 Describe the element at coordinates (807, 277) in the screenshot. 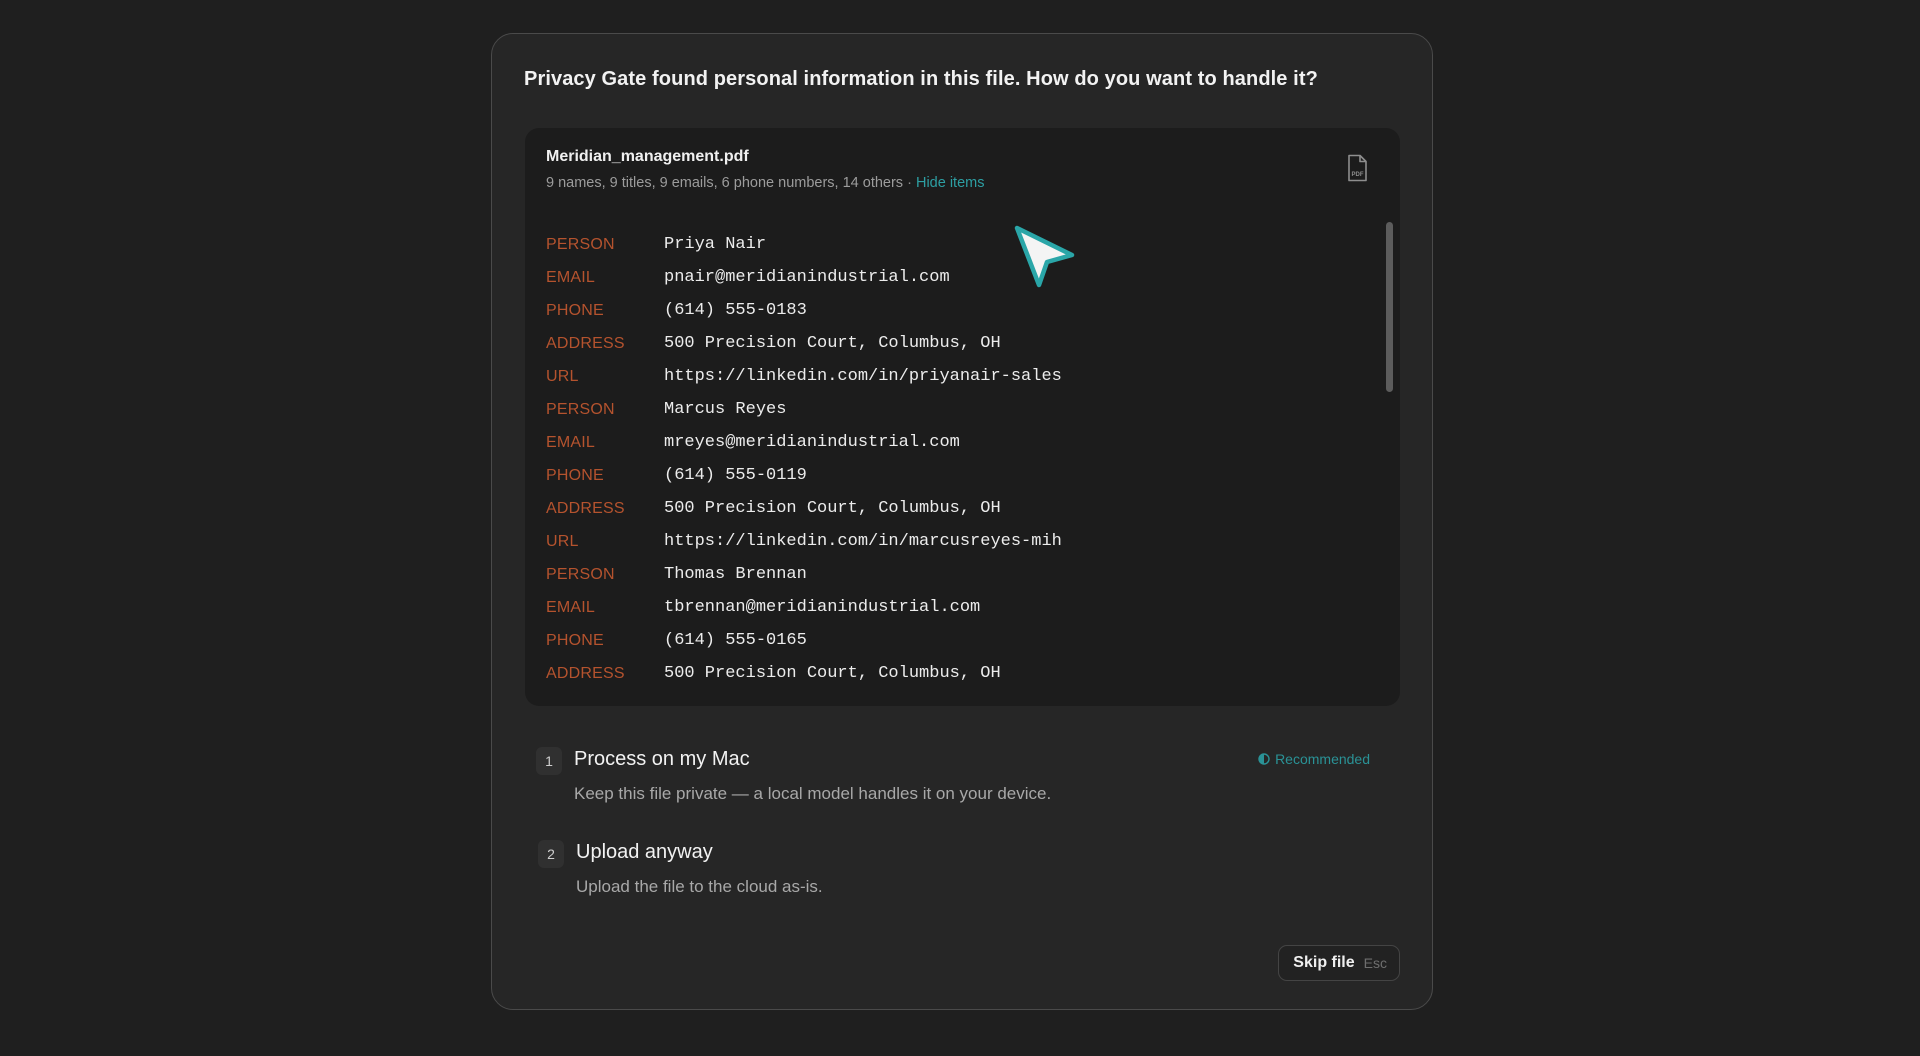

I see `item-value: pnair@meridianindustrial.com` at that location.